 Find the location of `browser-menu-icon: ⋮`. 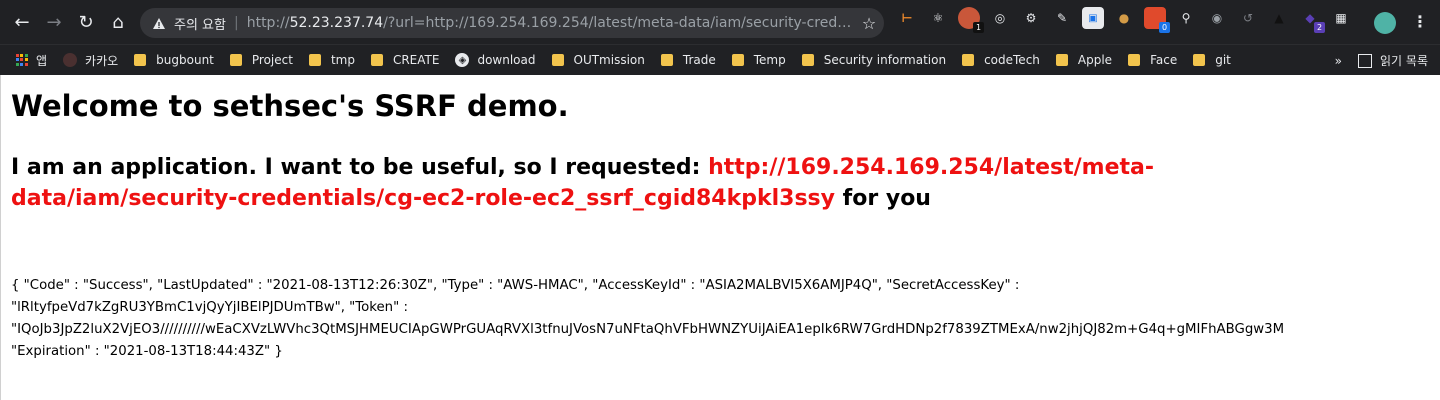

browser-menu-icon: ⋮ is located at coordinates (1420, 21).